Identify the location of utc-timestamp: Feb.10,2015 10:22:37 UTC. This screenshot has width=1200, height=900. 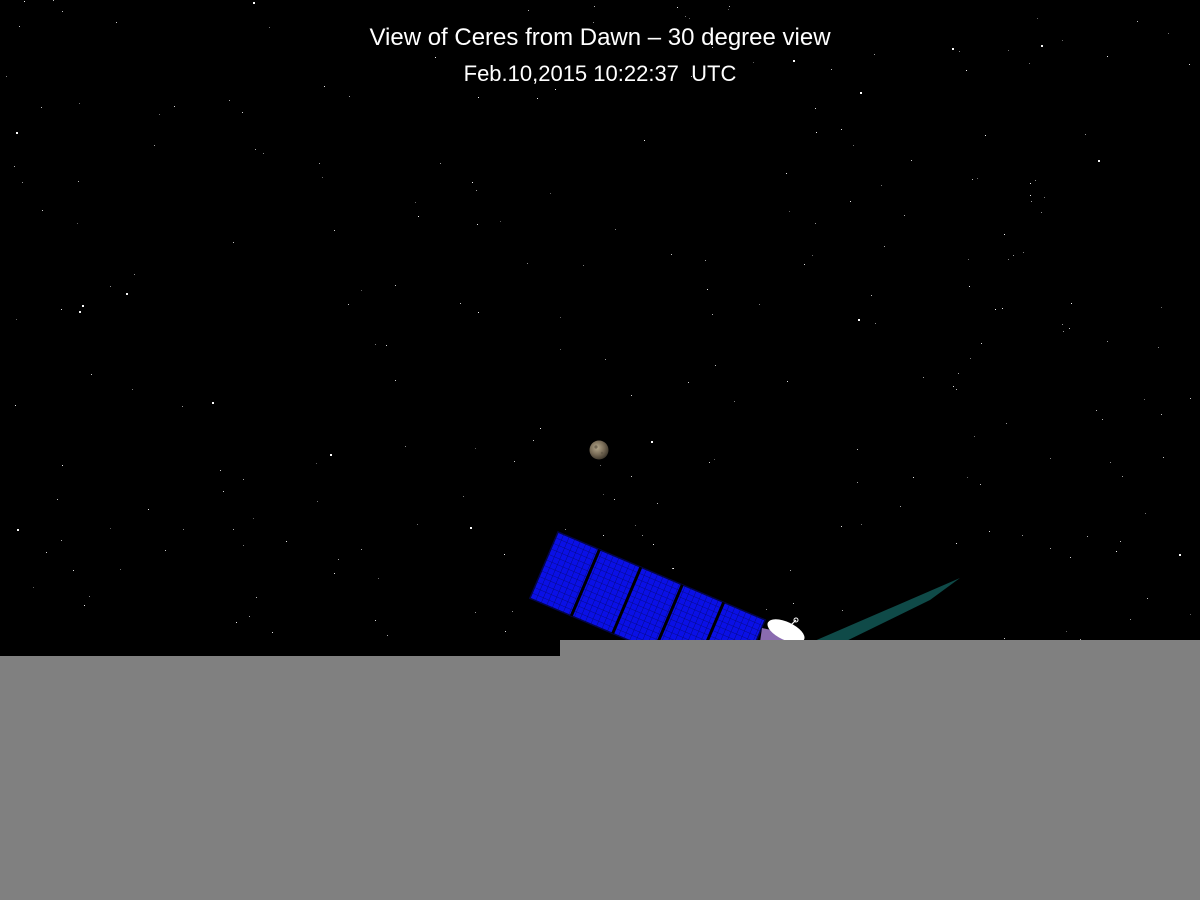
(600, 73).